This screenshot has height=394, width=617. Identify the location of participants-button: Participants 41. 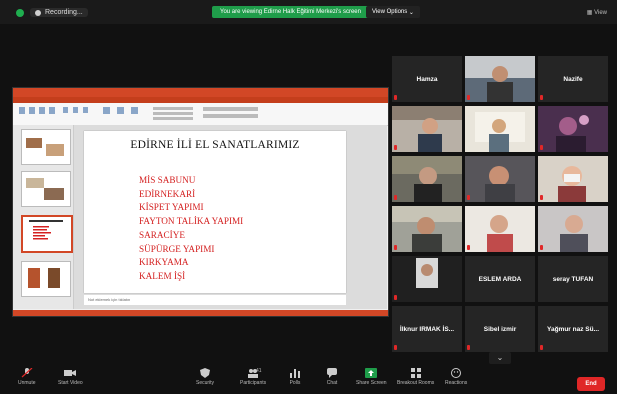
(253, 377).